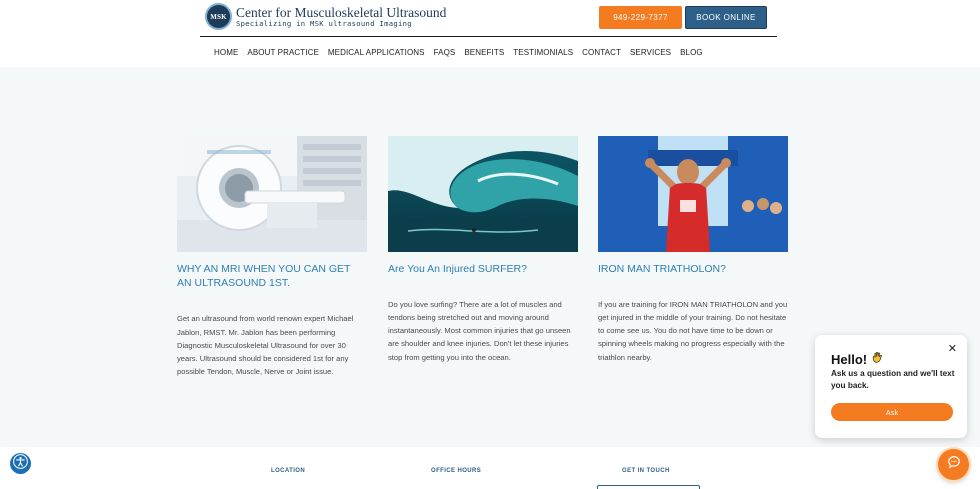 The width and height of the screenshot is (980, 489). Describe the element at coordinates (693, 194) in the screenshot. I see `triathlete-image` at that location.